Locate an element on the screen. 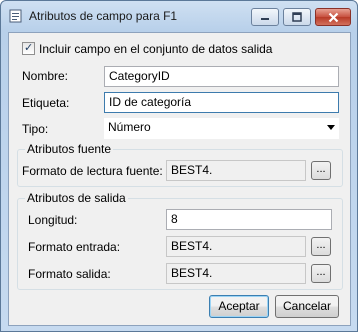 This screenshot has width=358, height=332. atributos-fuente-title: Atributos fuente is located at coordinates (69, 149).